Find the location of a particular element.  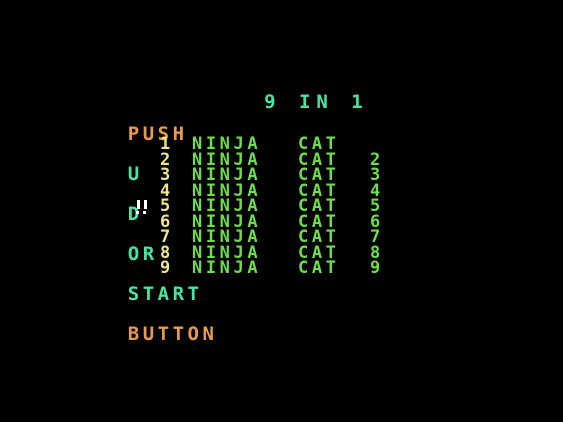

menu-item: 9 NINJA CAT 9 is located at coordinates (290, 268).